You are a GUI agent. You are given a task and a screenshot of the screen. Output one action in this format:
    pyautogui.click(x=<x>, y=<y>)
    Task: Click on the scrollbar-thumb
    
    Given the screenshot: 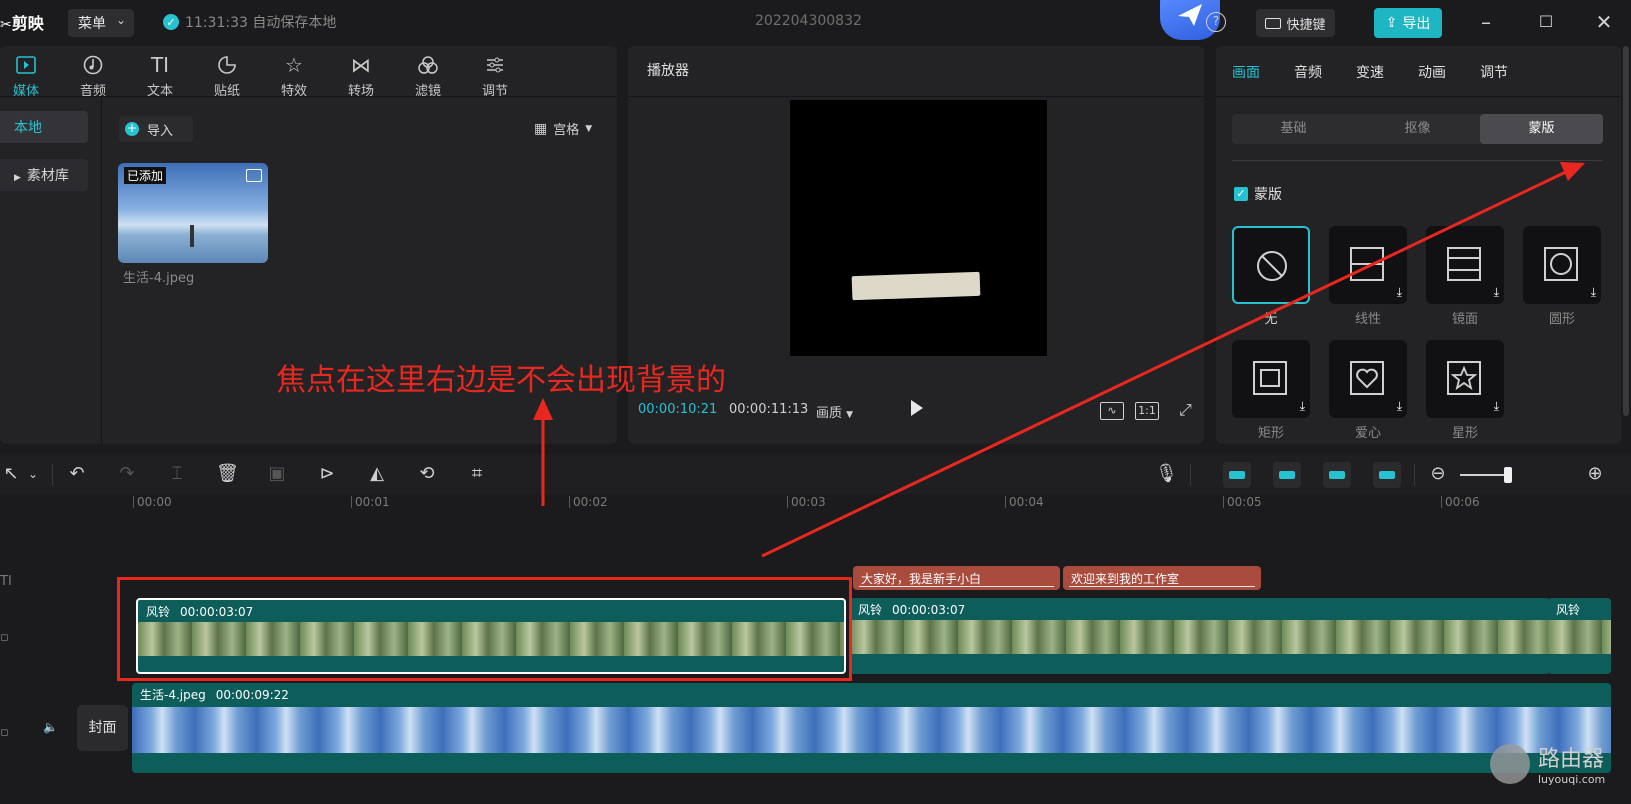 What is the action you would take?
    pyautogui.click(x=1626, y=231)
    